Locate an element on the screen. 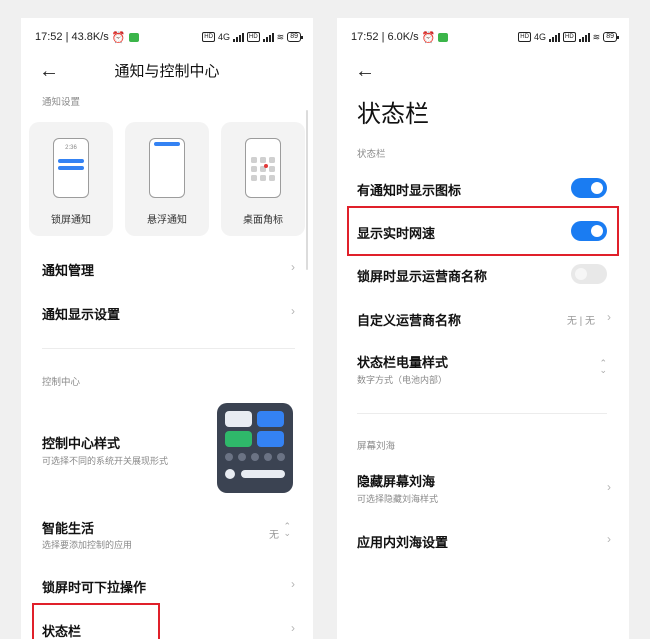 This screenshot has width=650, height=639. row-title: 应用内刘海设置 is located at coordinates (403, 542).